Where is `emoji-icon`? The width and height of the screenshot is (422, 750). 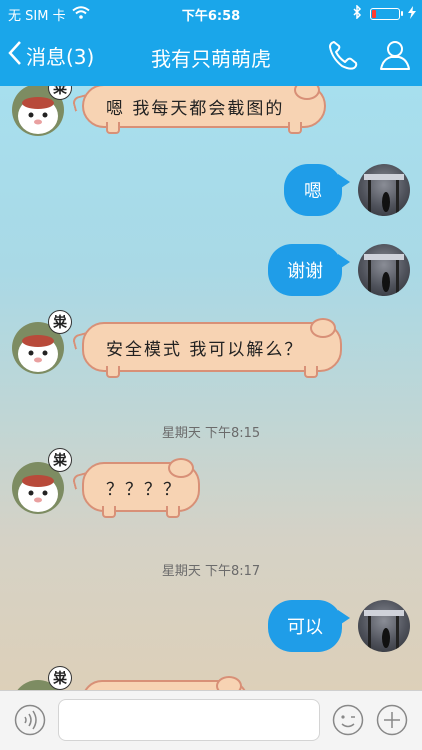
emoji-icon is located at coordinates (348, 720).